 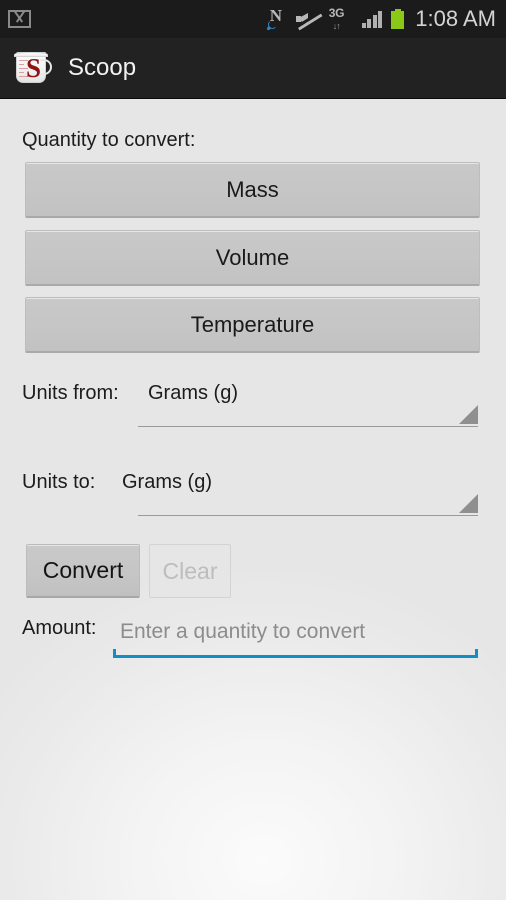 I want to click on units-to-value: Grams (g), so click(x=167, y=482).